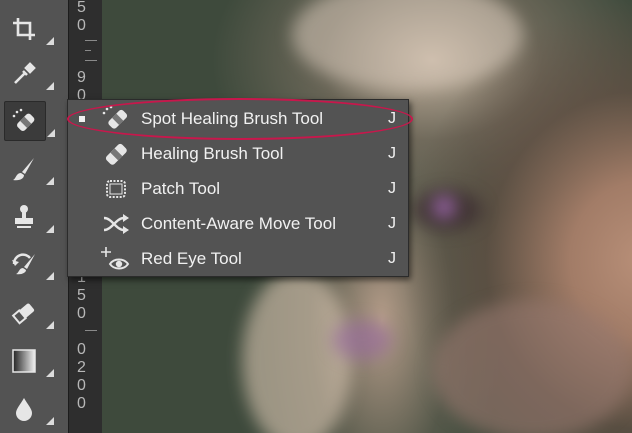  I want to click on menu-item-content-aware-move: Content-Aware Move Tool J, so click(238, 224).